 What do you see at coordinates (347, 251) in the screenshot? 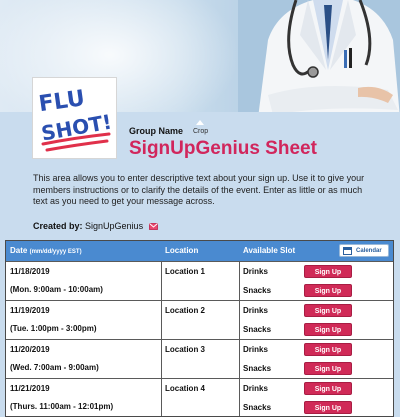
I see `calendar-icon` at bounding box center [347, 251].